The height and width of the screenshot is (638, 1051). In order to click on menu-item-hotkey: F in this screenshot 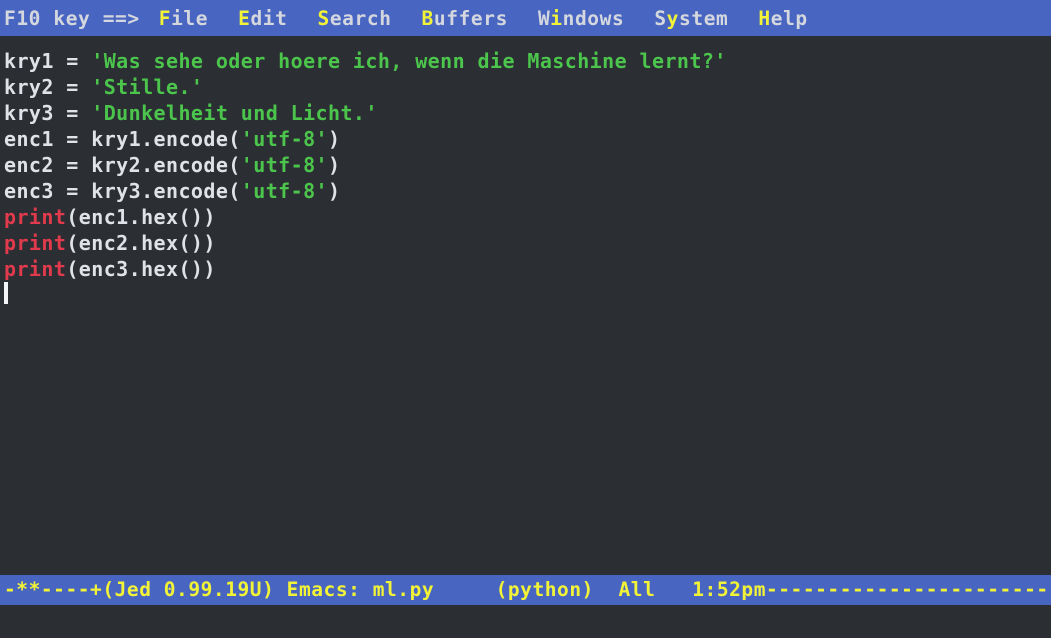, I will do `click(165, 18)`.